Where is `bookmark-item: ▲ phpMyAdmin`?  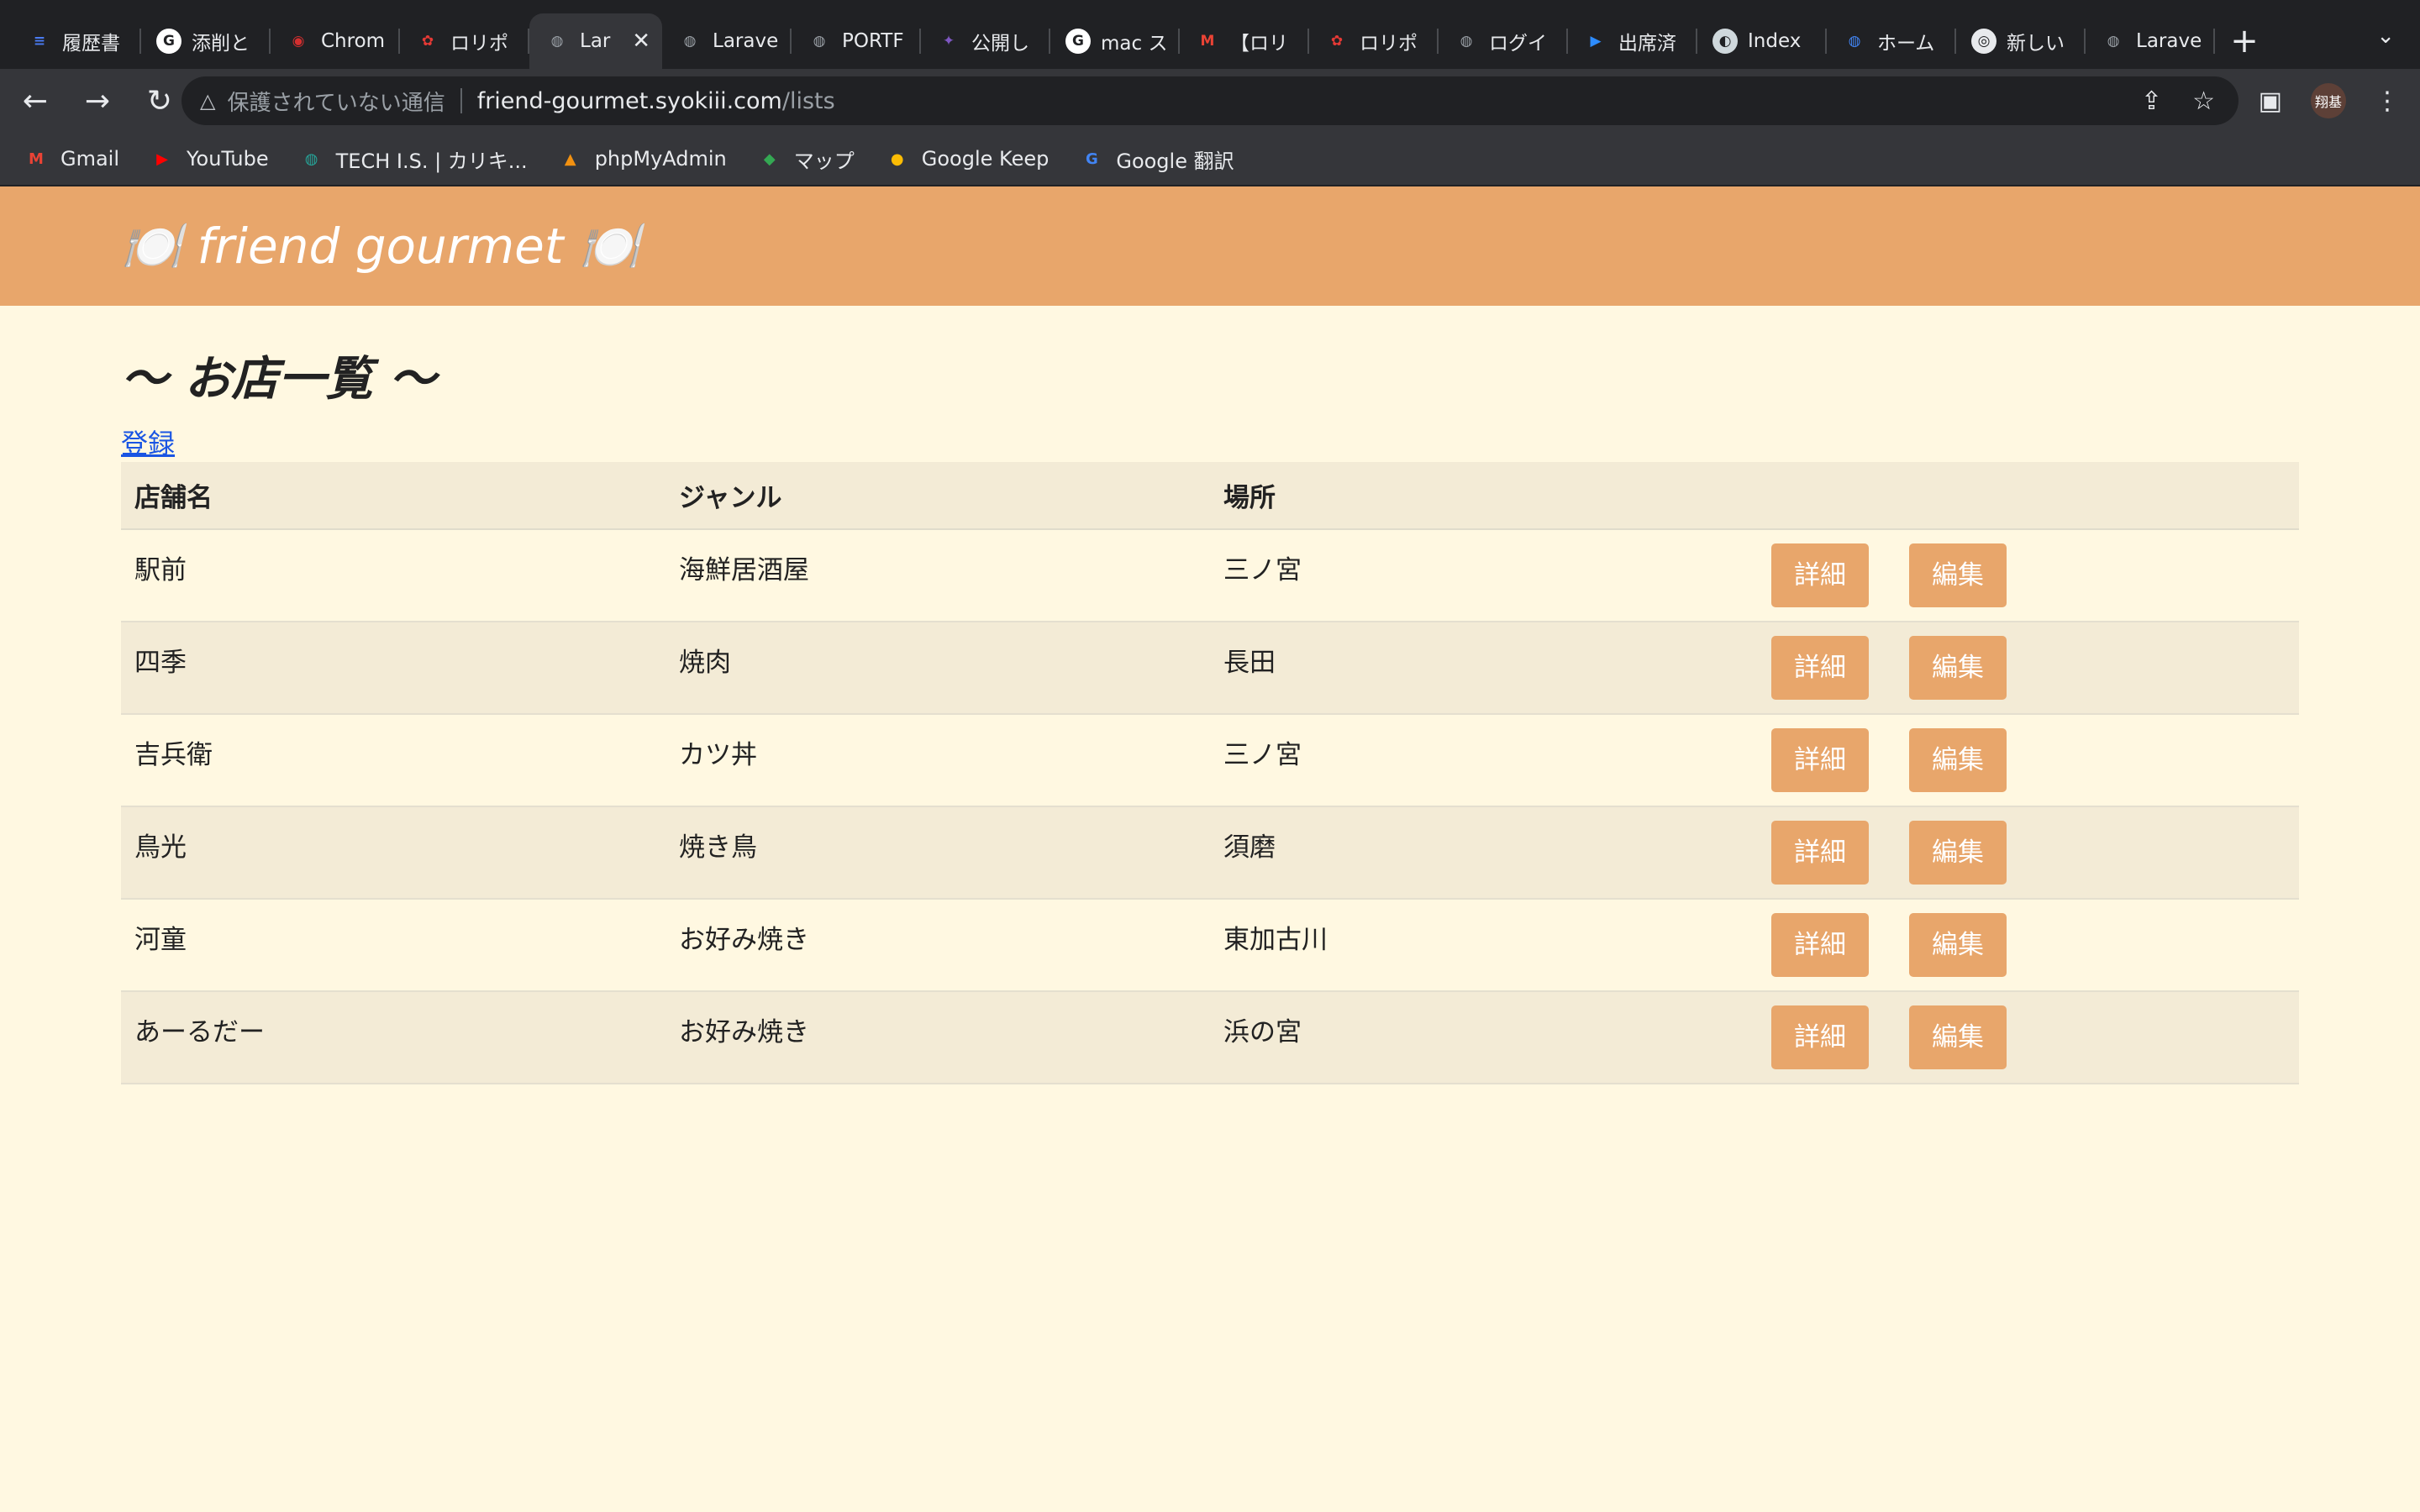
bookmark-item: ▲ phpMyAdmin is located at coordinates (643, 158).